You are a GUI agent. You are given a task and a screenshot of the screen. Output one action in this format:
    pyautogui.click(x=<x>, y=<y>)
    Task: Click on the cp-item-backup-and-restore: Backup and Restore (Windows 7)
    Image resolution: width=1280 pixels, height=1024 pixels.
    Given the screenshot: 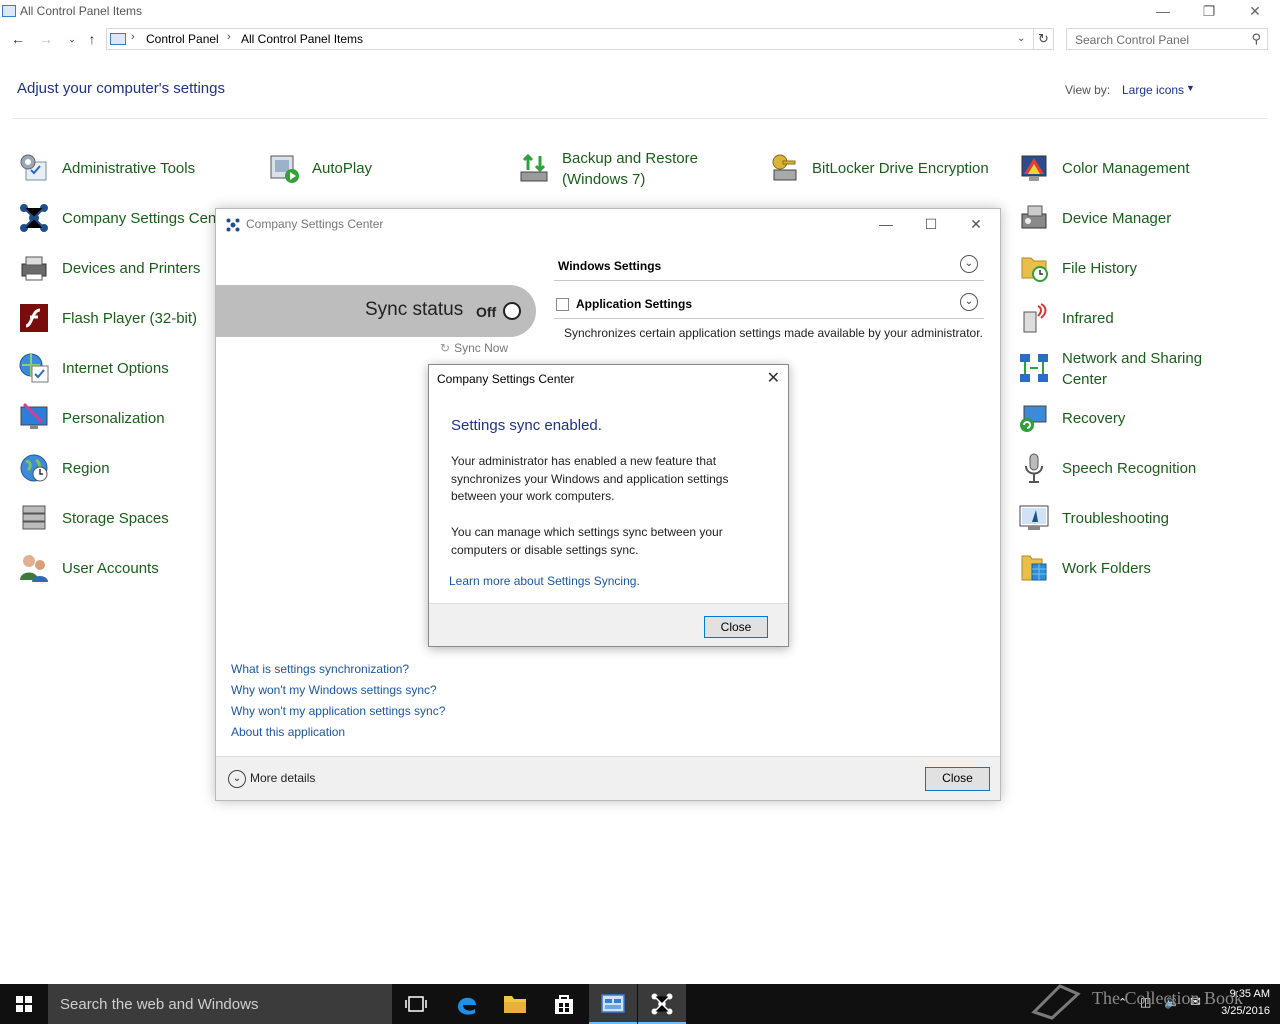 What is the action you would take?
    pyautogui.click(x=640, y=168)
    